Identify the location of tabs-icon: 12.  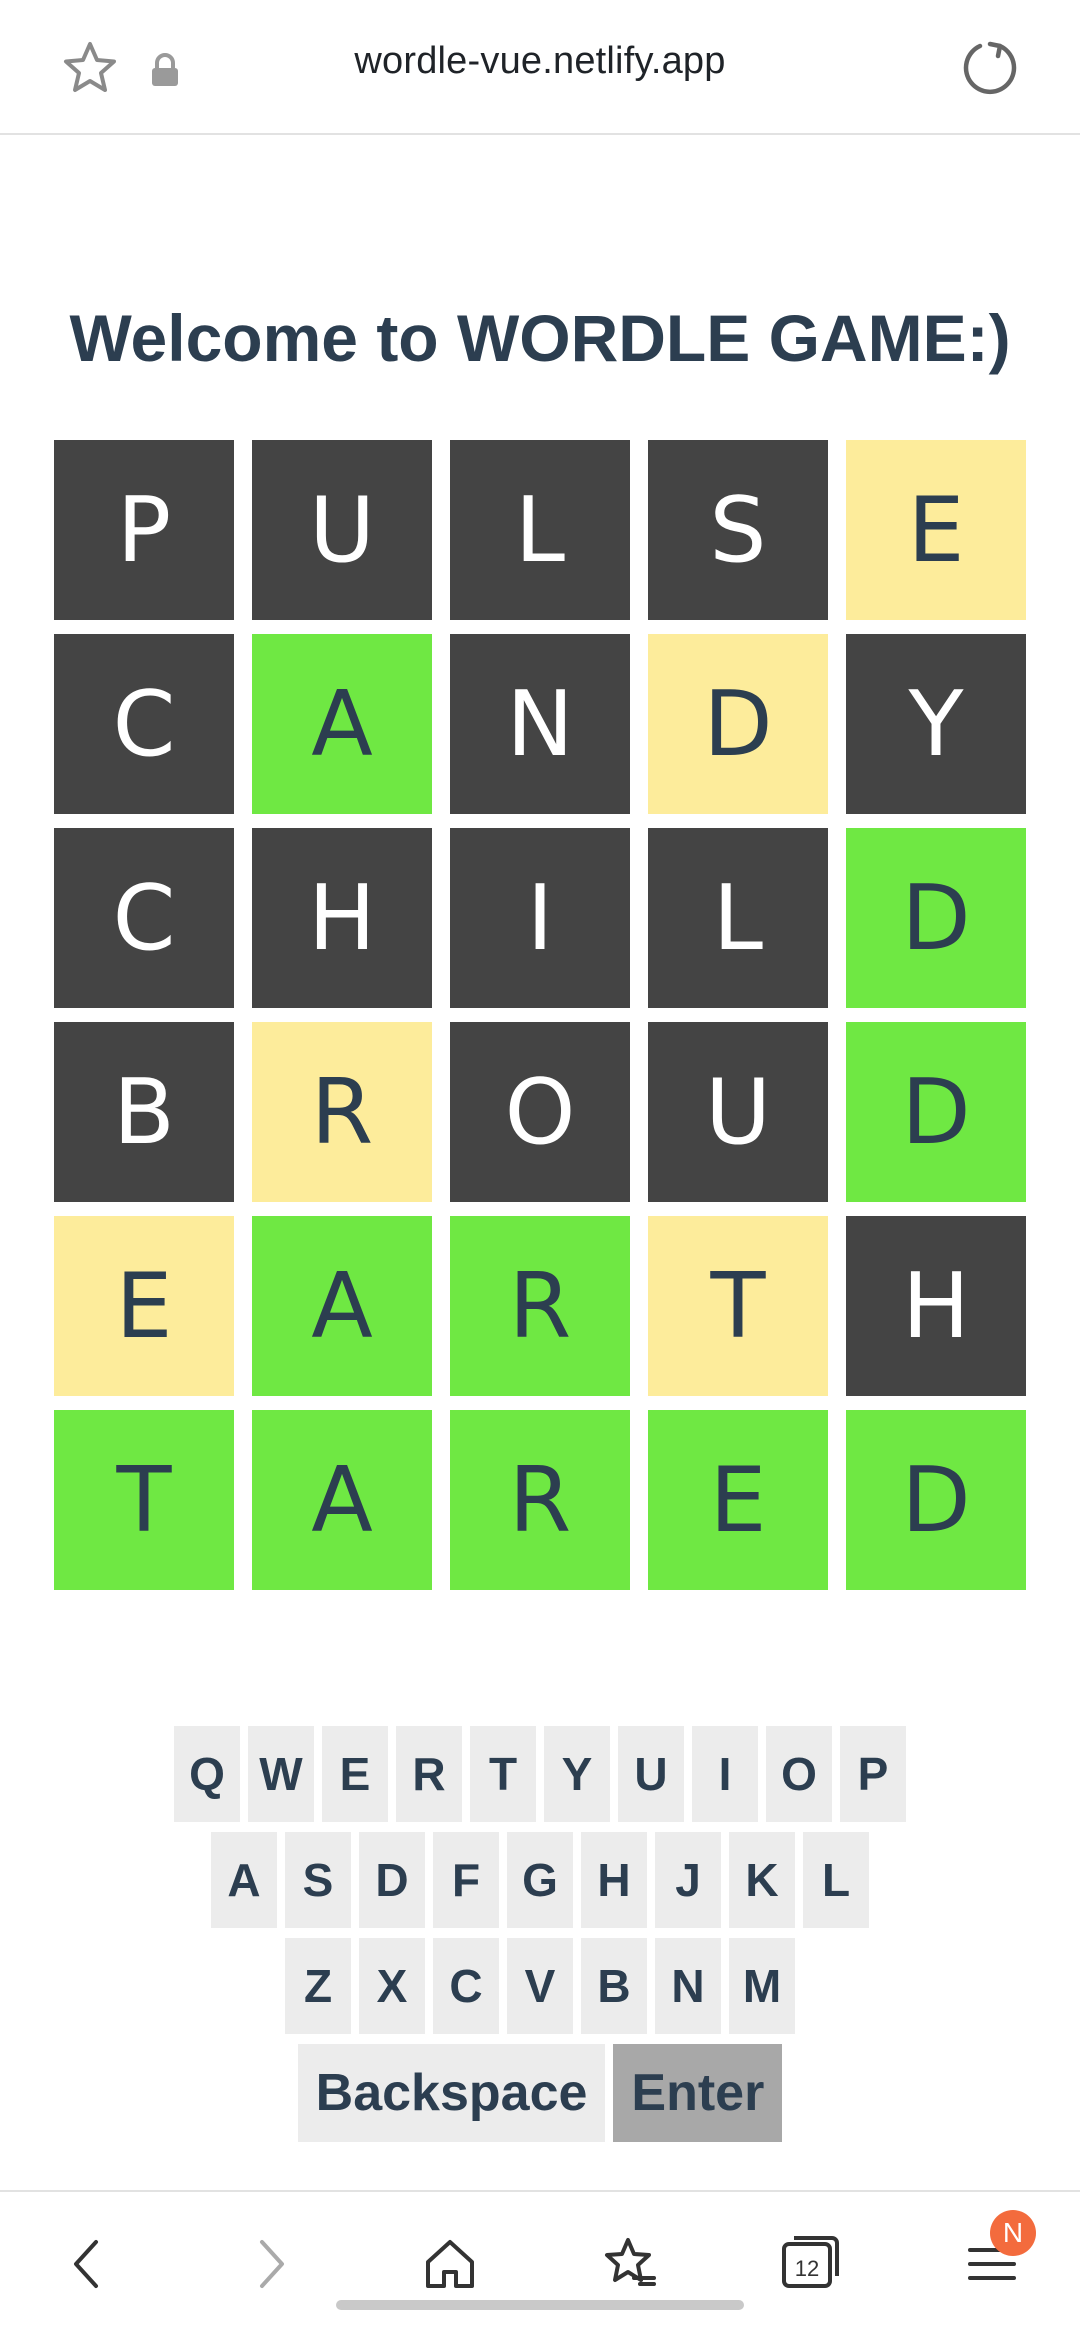
(811, 2262).